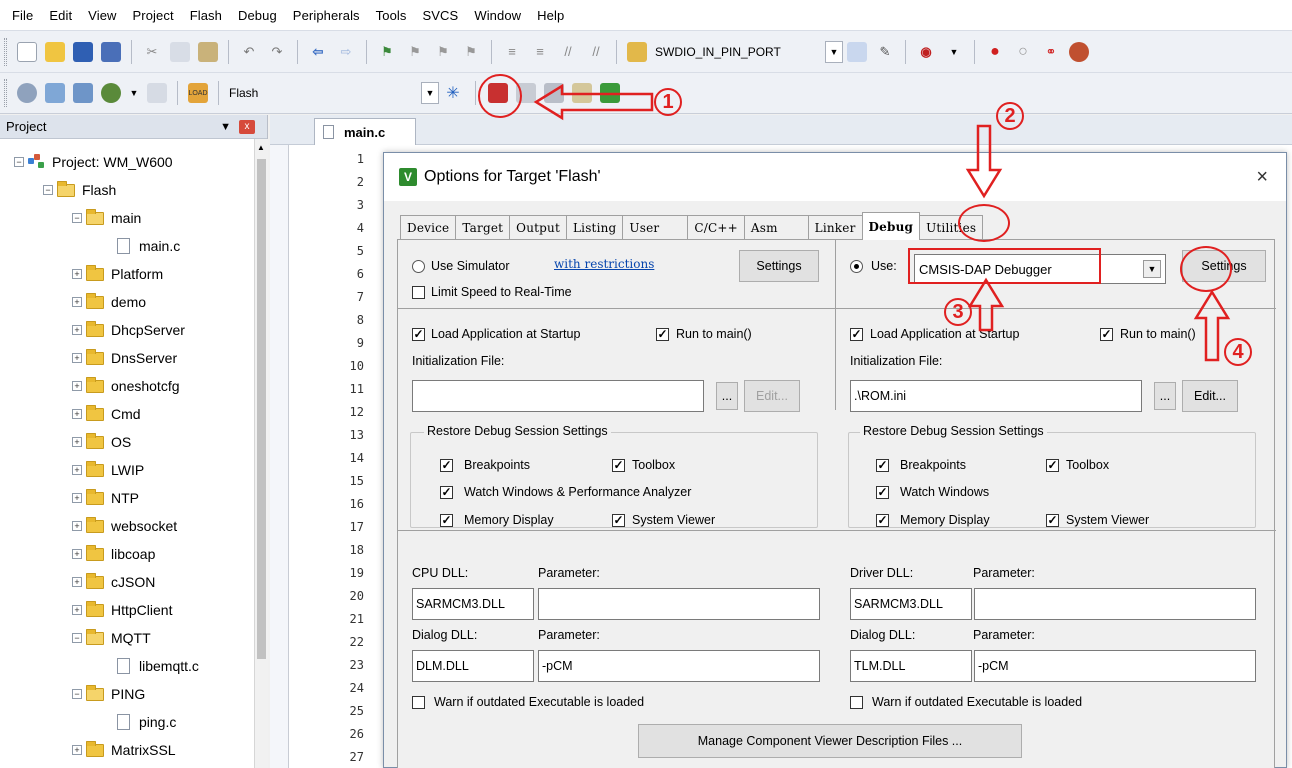  I want to click on annotation-number-1: 1, so click(668, 102).